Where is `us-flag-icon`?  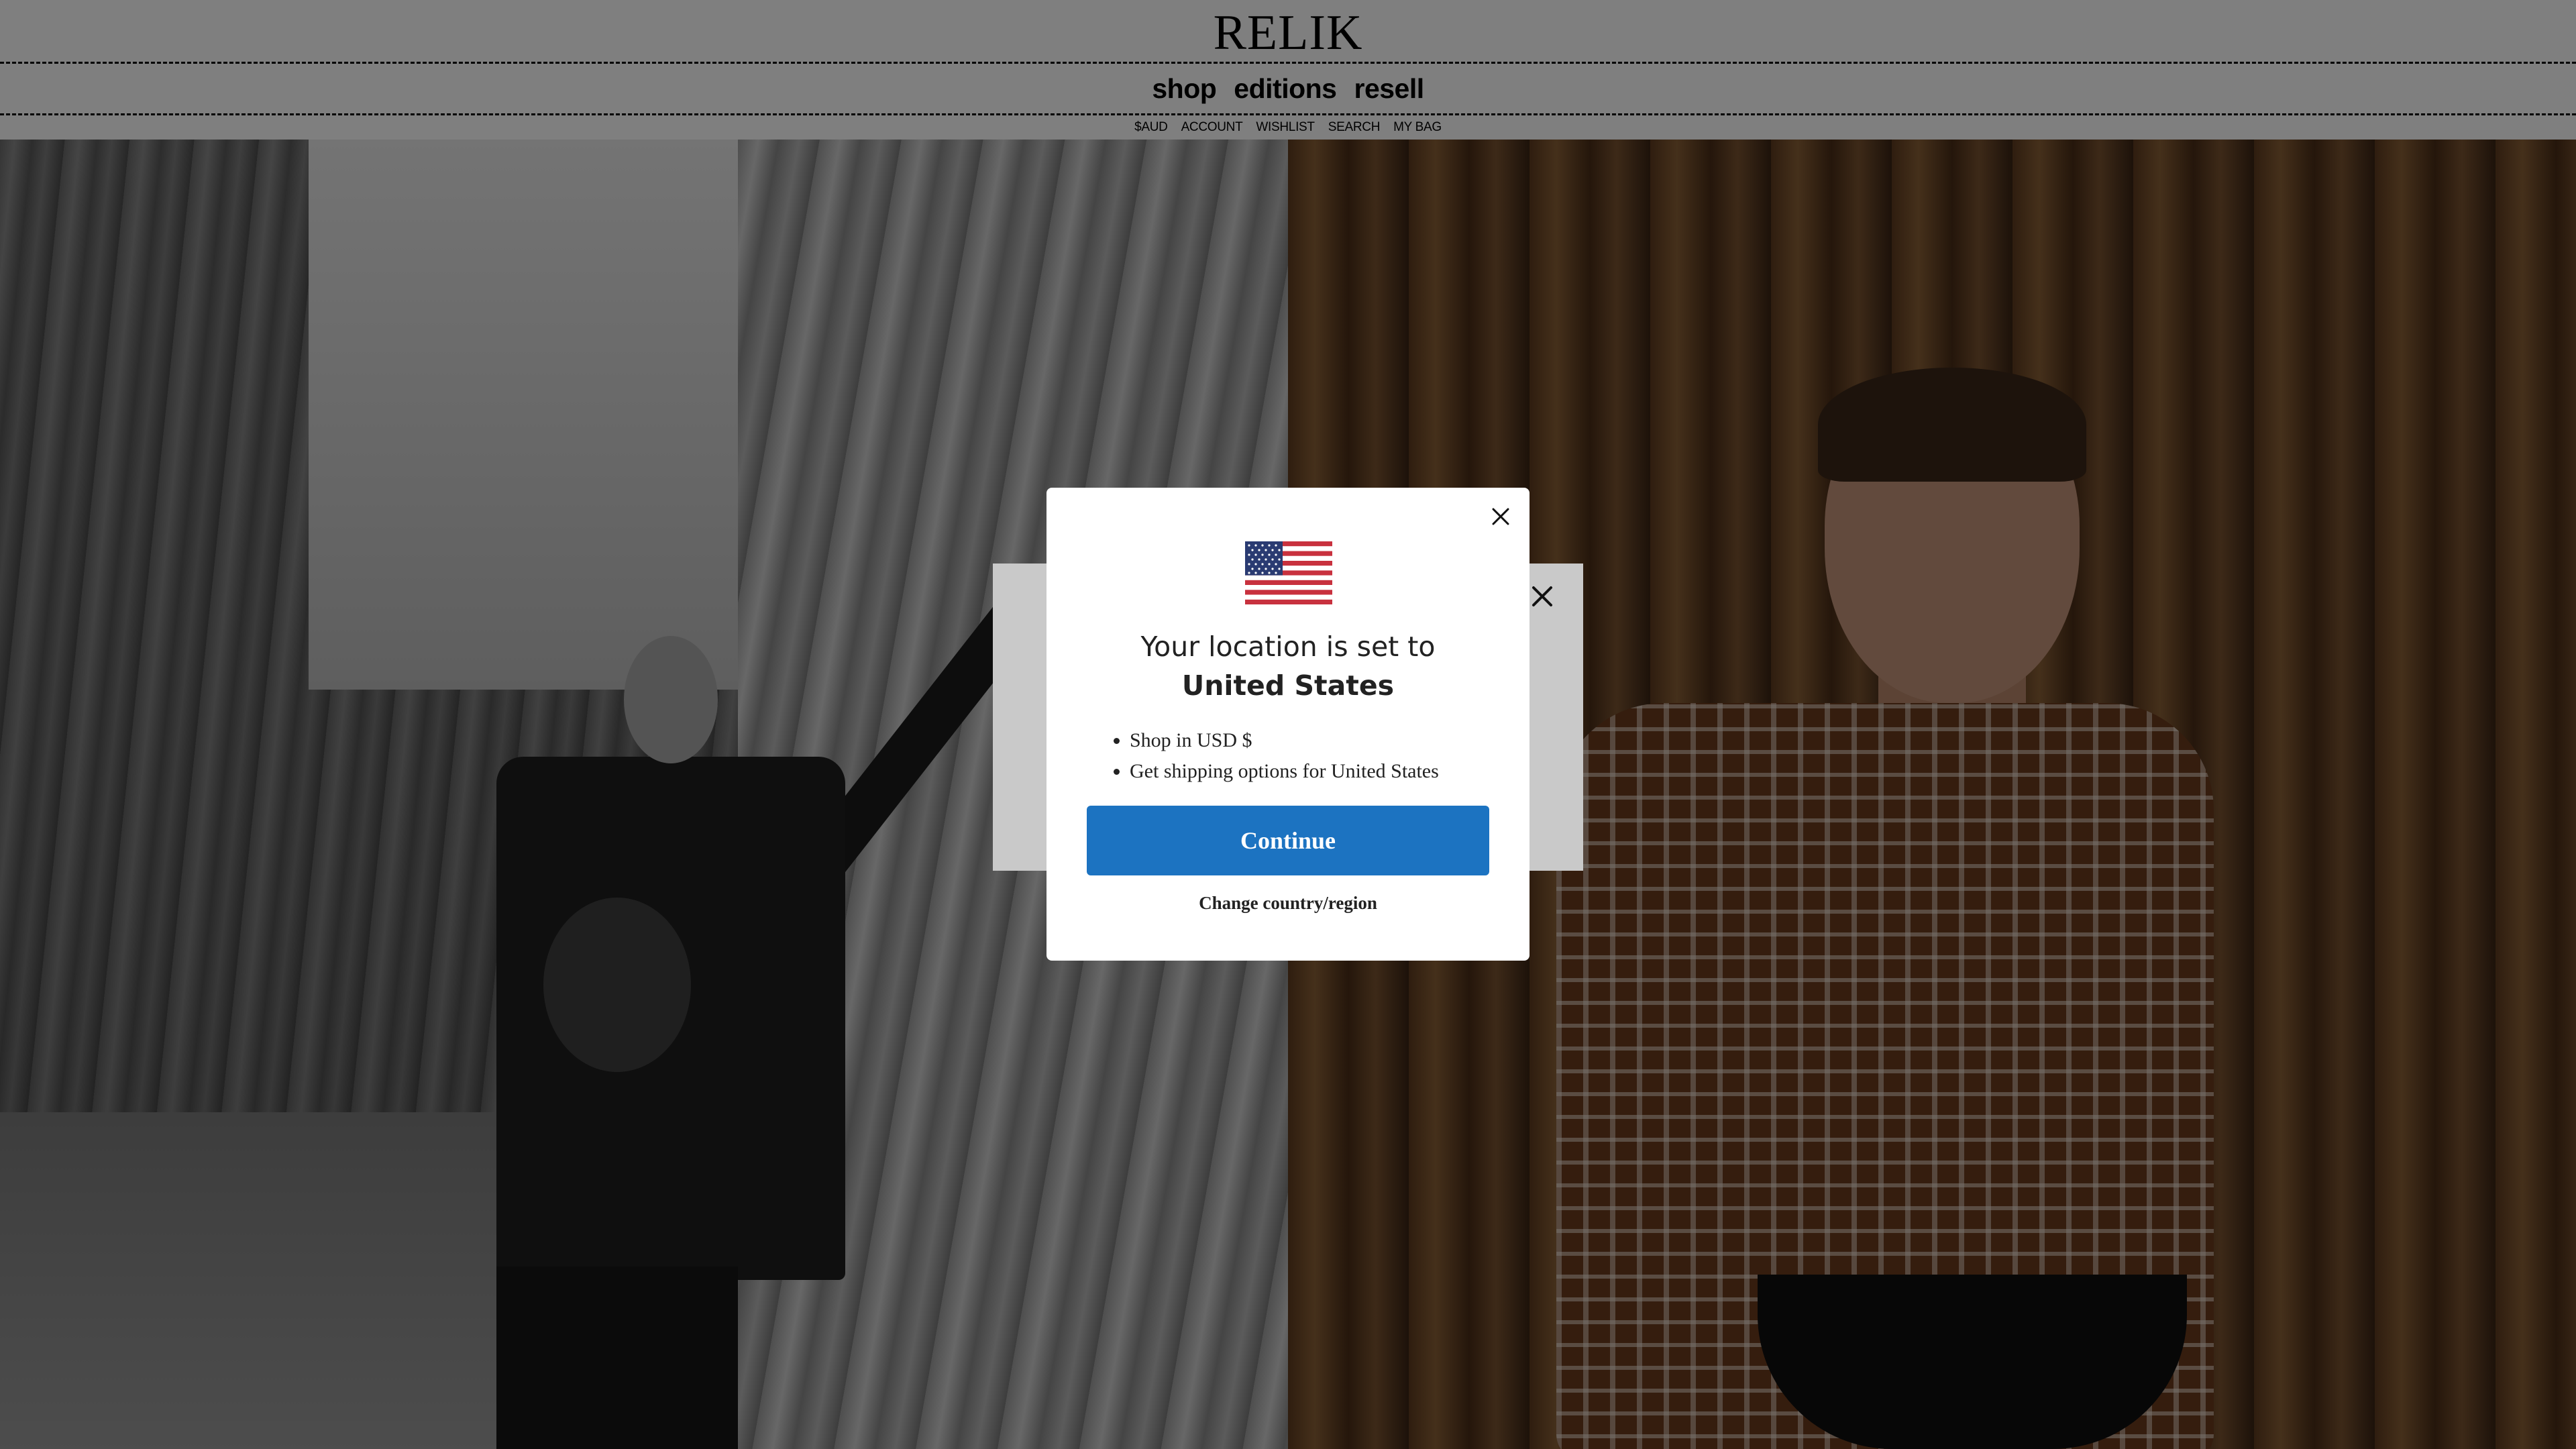 us-flag-icon is located at coordinates (1288, 572).